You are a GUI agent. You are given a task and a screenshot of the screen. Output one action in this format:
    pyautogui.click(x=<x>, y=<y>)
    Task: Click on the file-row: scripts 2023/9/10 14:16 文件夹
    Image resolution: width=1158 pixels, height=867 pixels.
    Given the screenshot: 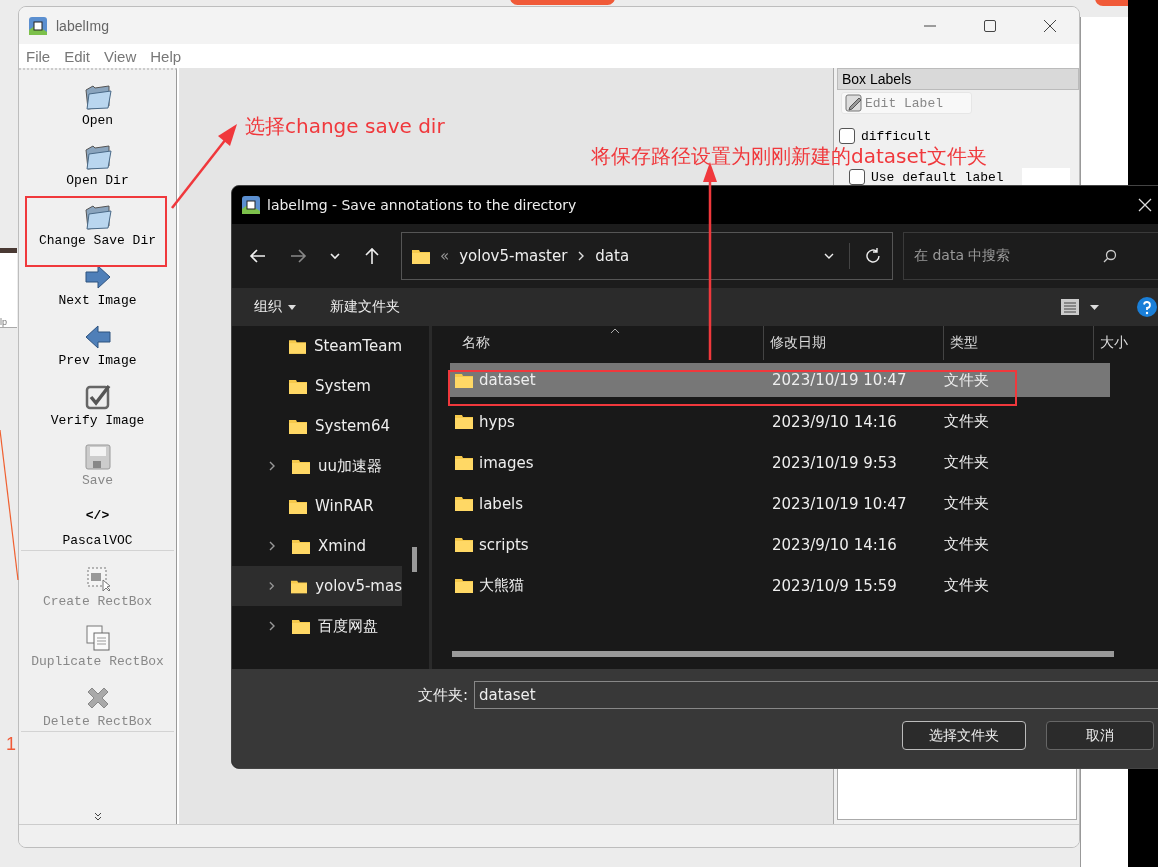 What is the action you would take?
    pyautogui.click(x=780, y=544)
    